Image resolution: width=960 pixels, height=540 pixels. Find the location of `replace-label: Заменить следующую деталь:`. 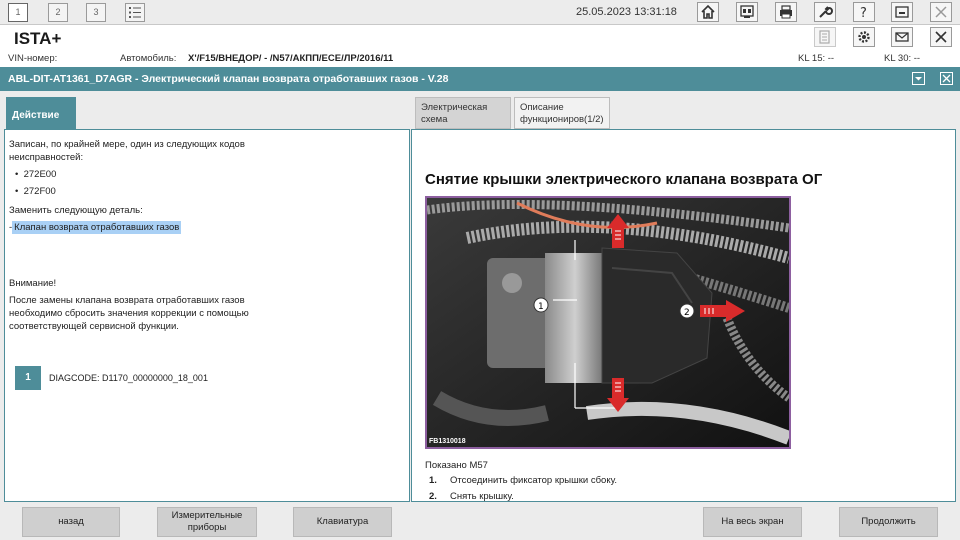

replace-label: Заменить следующую деталь: is located at coordinates (76, 210).